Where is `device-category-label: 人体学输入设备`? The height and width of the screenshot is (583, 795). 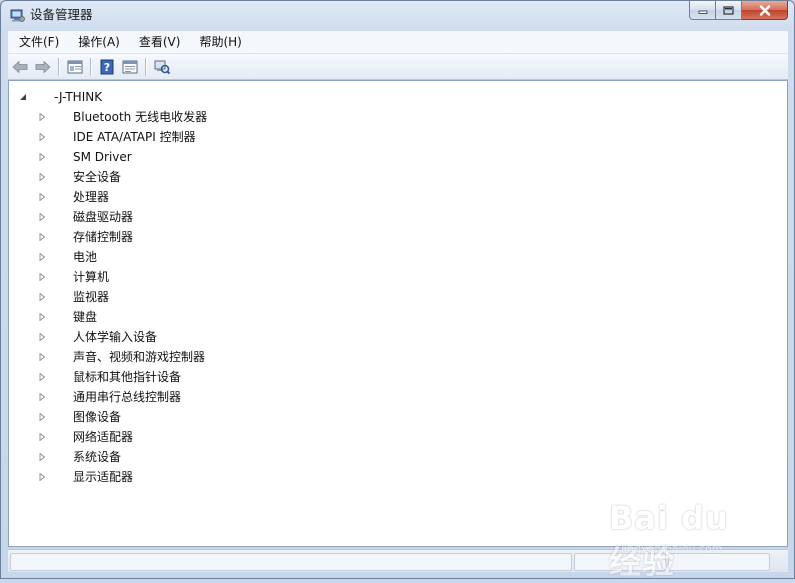
device-category-label: 人体学输入设备 is located at coordinates (115, 337).